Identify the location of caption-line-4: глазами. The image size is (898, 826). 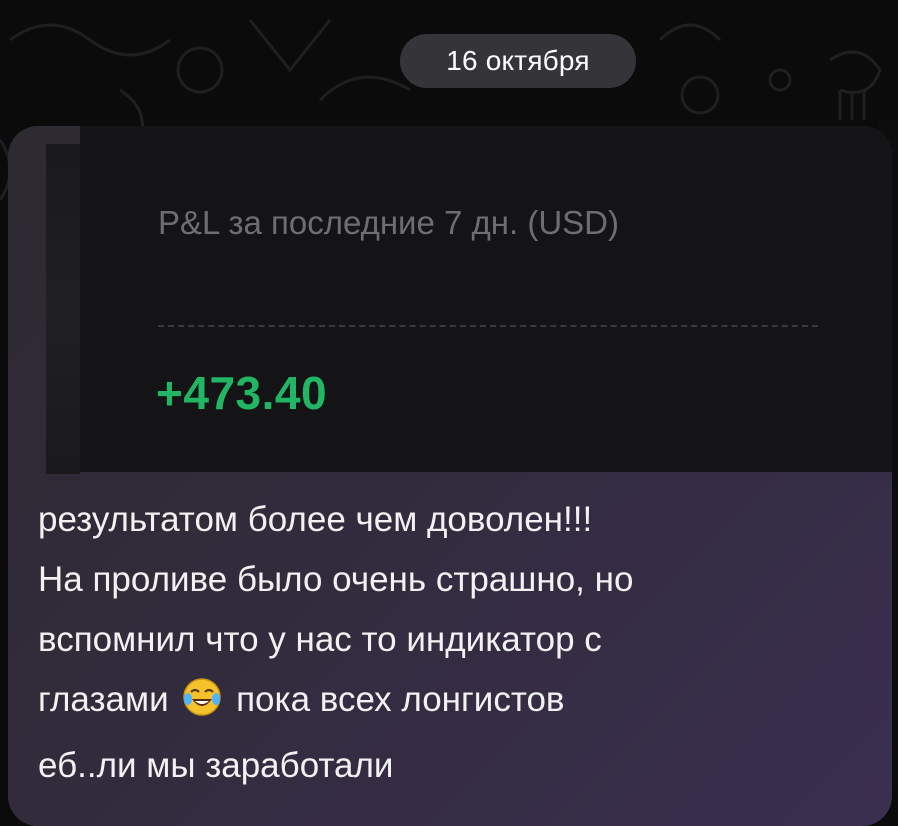
(103, 699).